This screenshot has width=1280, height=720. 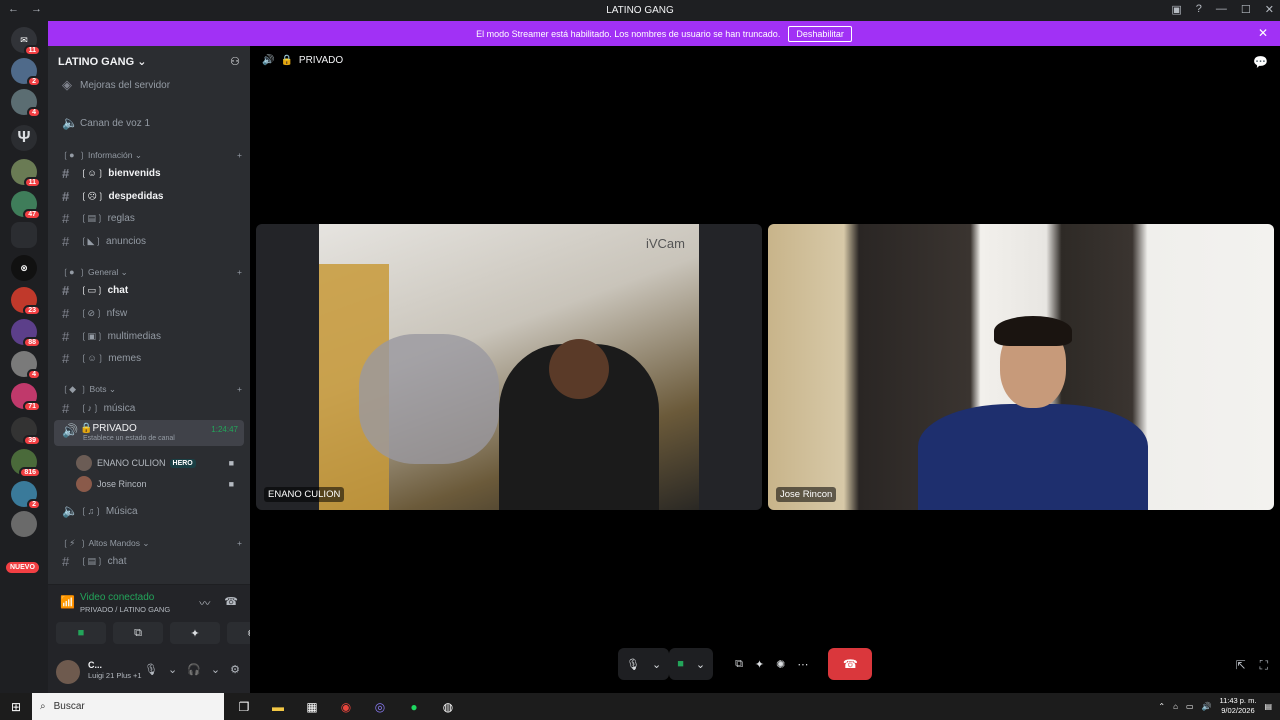 I want to click on chat-bubble-icon: 💬, so click(x=1260, y=62).